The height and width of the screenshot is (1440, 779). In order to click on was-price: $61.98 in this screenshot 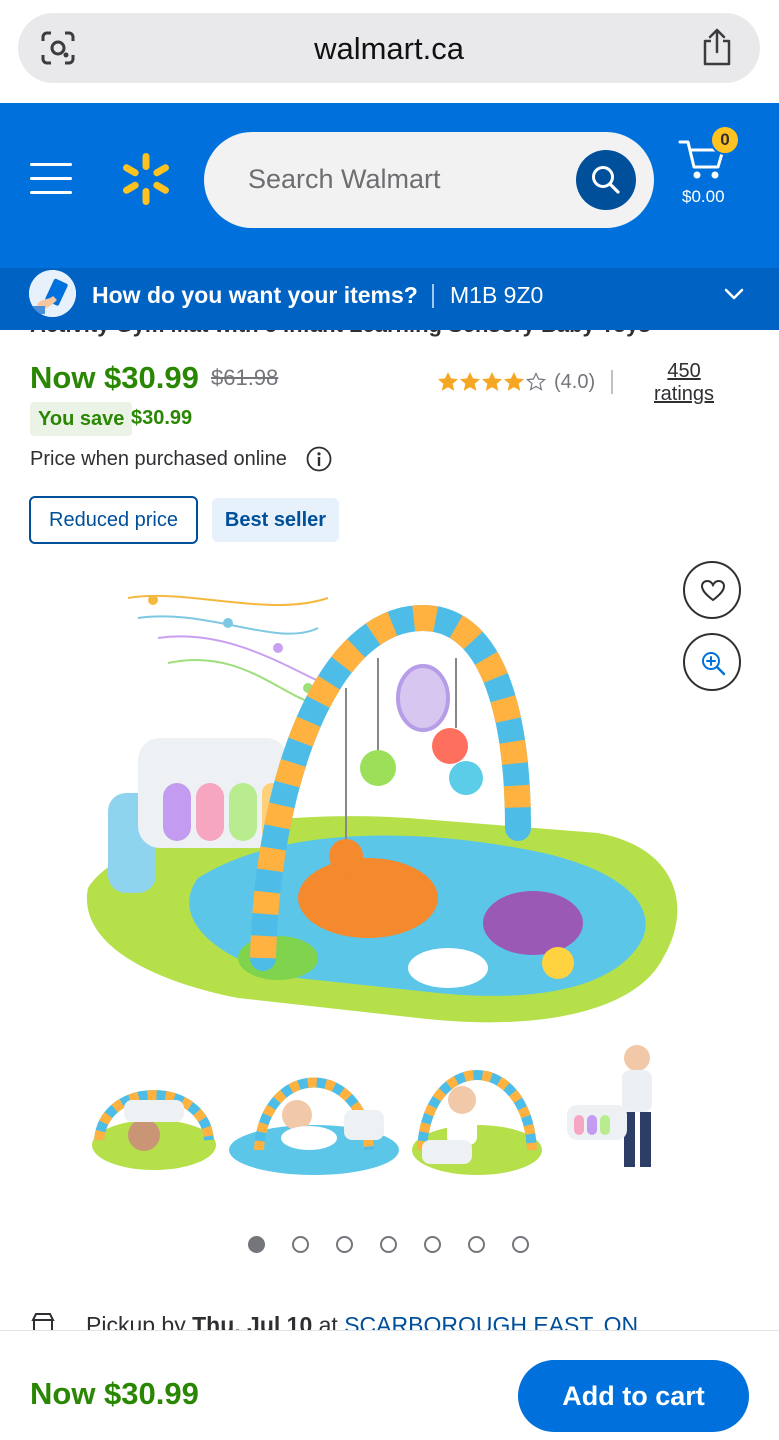, I will do `click(245, 377)`.